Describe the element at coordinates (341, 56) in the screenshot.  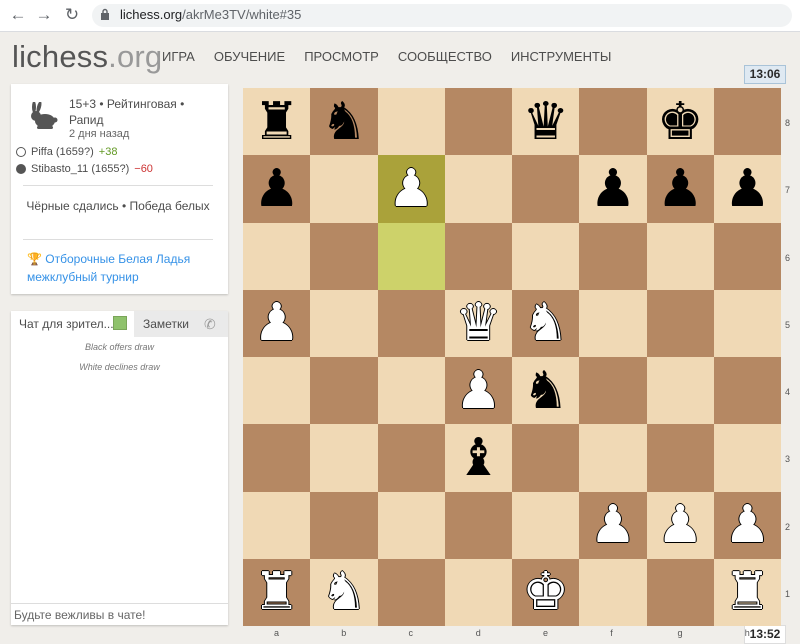
I see `menu-item-watch: ПРОСМОТР` at that location.